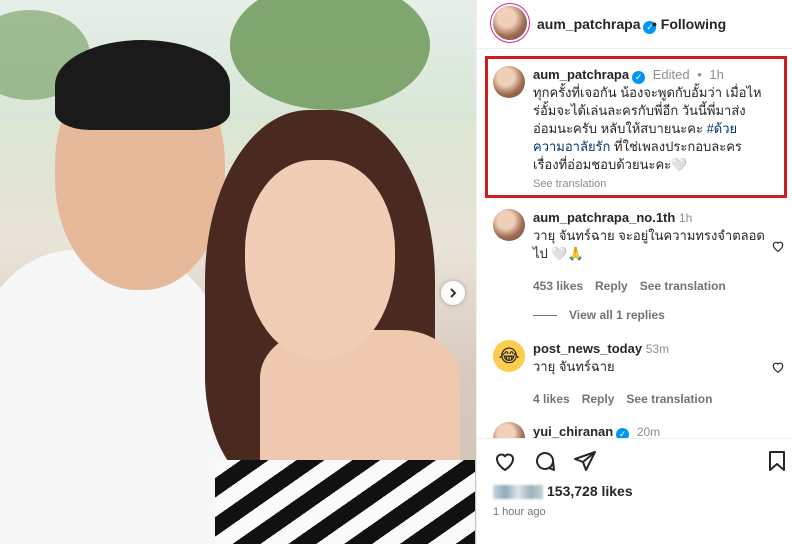 This screenshot has height=545, width=792. What do you see at coordinates (320, 260) in the screenshot?
I see `photo-woman-face` at bounding box center [320, 260].